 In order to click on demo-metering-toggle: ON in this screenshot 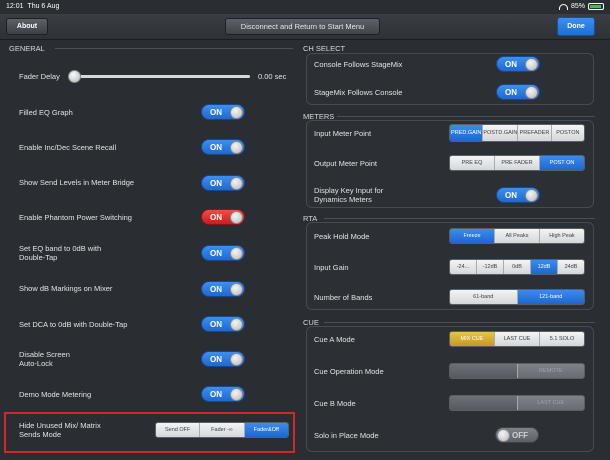, I will do `click(223, 394)`.